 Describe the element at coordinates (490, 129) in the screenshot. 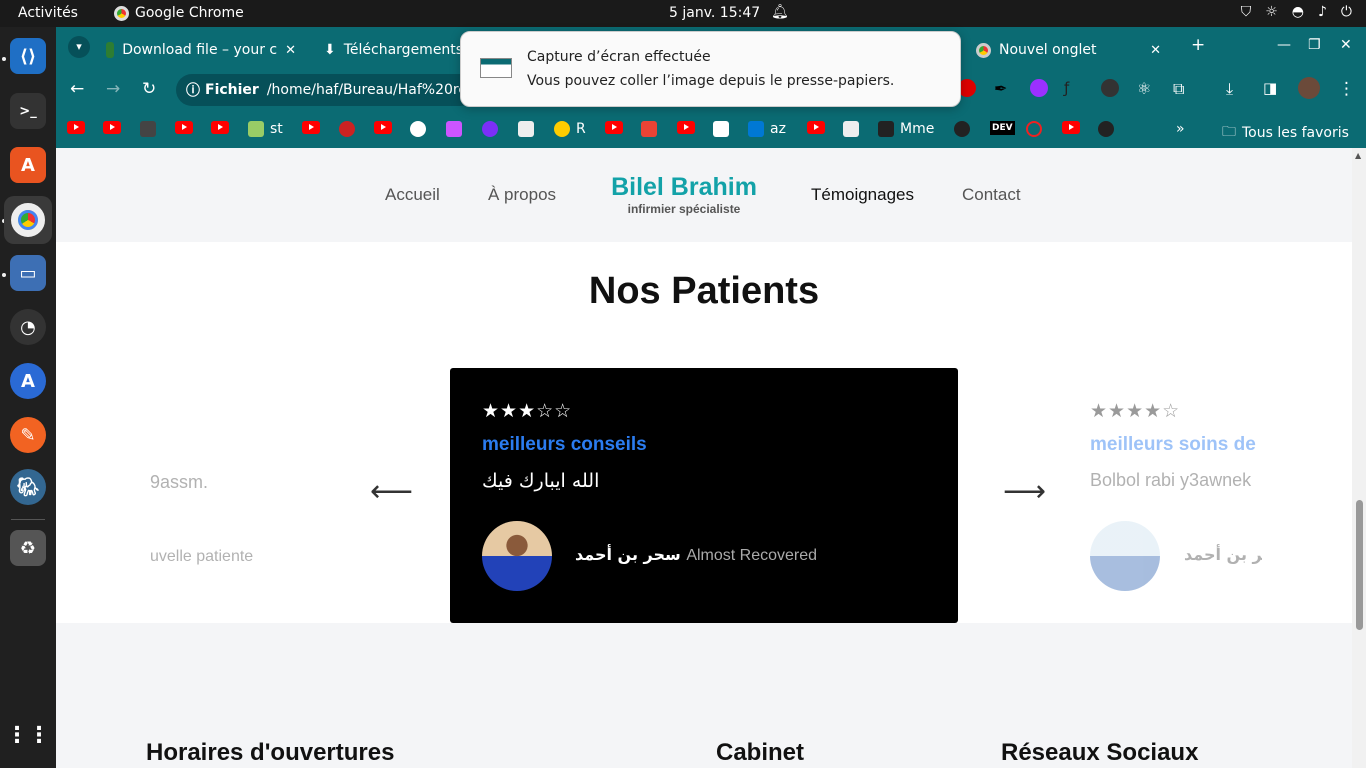

I see `u-bookmark` at that location.